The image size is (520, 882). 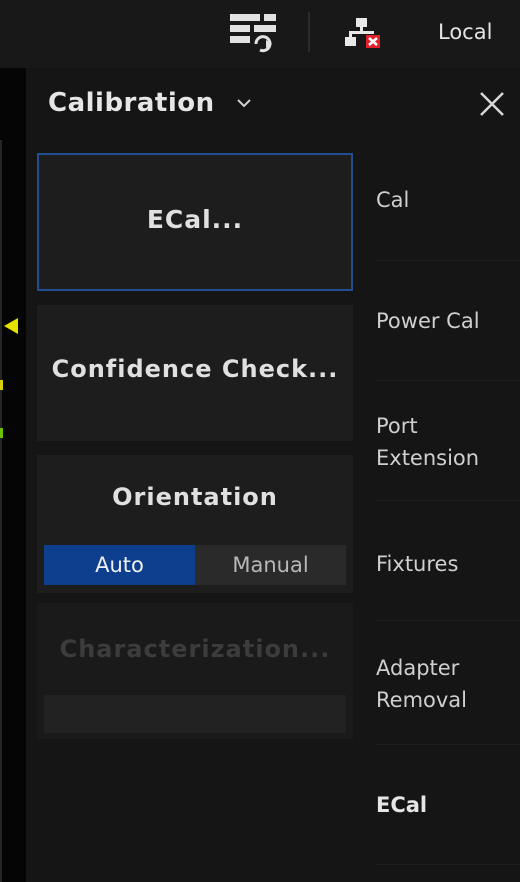 I want to click on nav-item-fixtures: Fixtures, so click(x=448, y=564).